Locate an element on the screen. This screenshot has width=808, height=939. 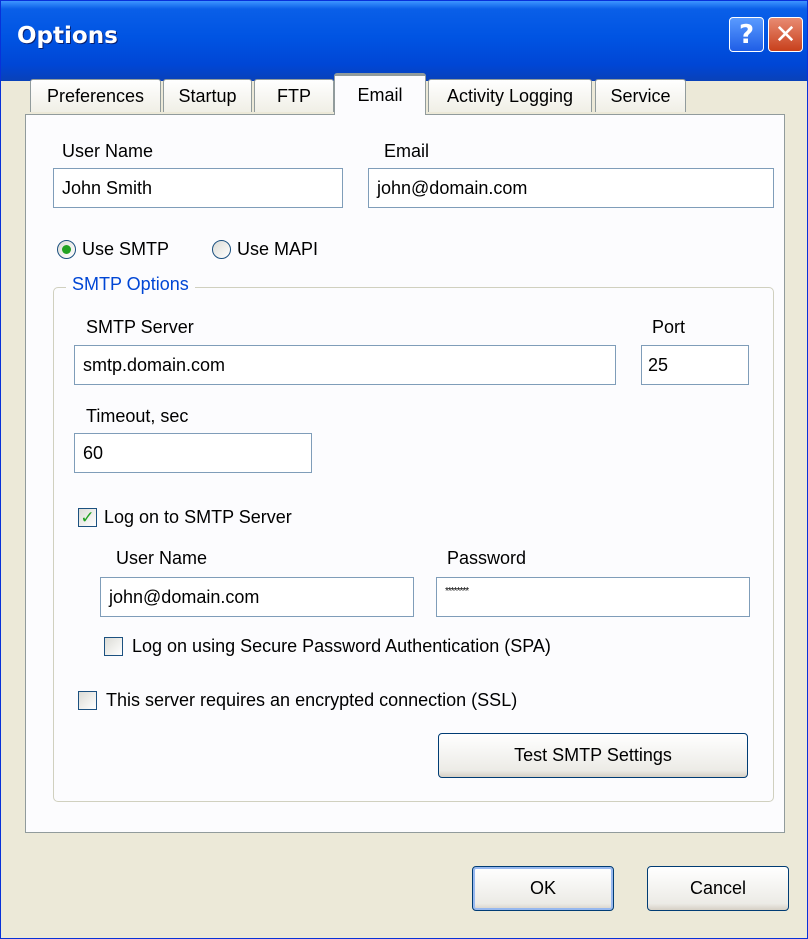
logon-user-name-label: User Name is located at coordinates (162, 558).